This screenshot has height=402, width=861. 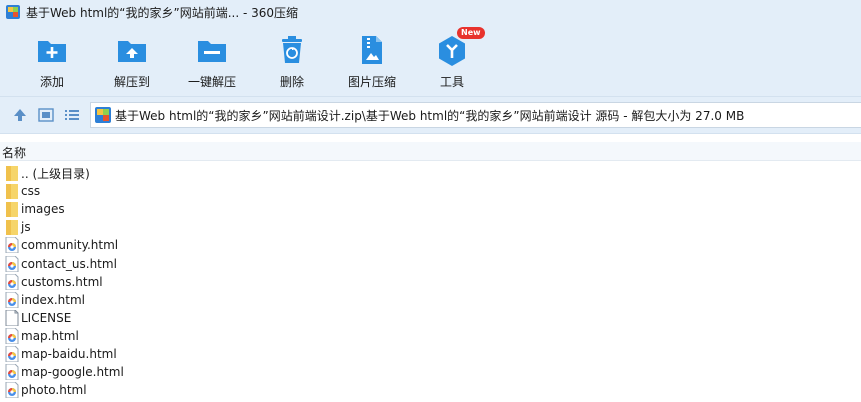 I want to click on extract-to-button: 解压到, so click(x=132, y=62).